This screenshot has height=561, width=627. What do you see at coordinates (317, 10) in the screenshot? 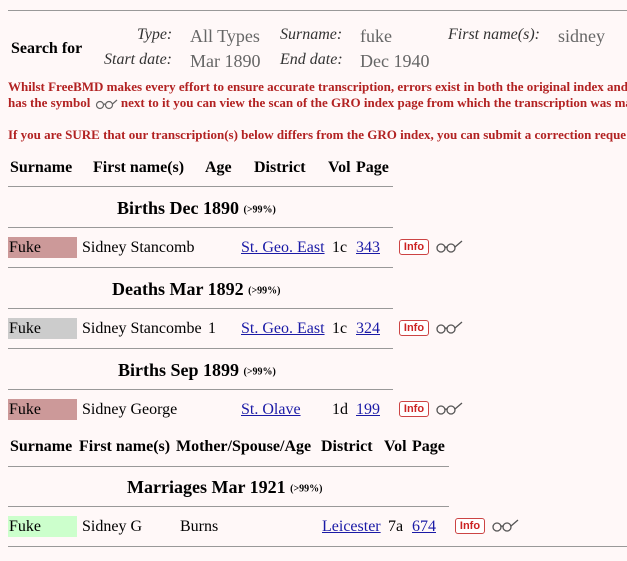
I see `top-rule` at bounding box center [317, 10].